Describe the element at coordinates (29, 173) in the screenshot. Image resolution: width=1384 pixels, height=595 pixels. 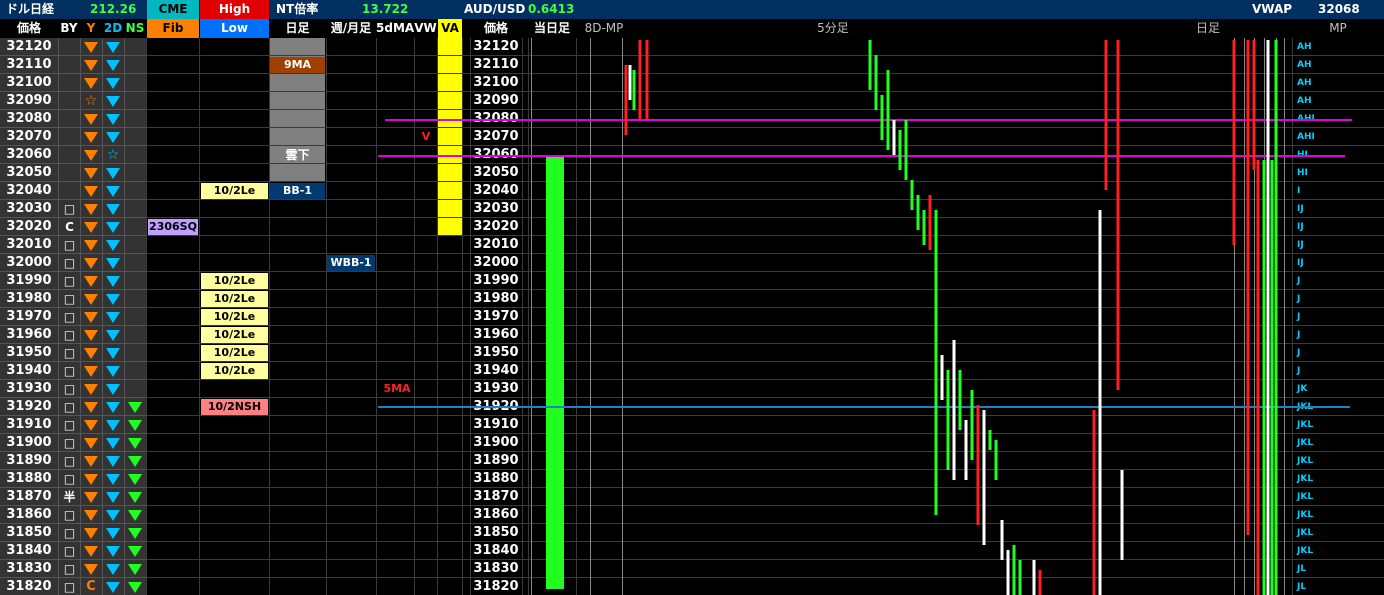
I see `price-label: 32050` at that location.